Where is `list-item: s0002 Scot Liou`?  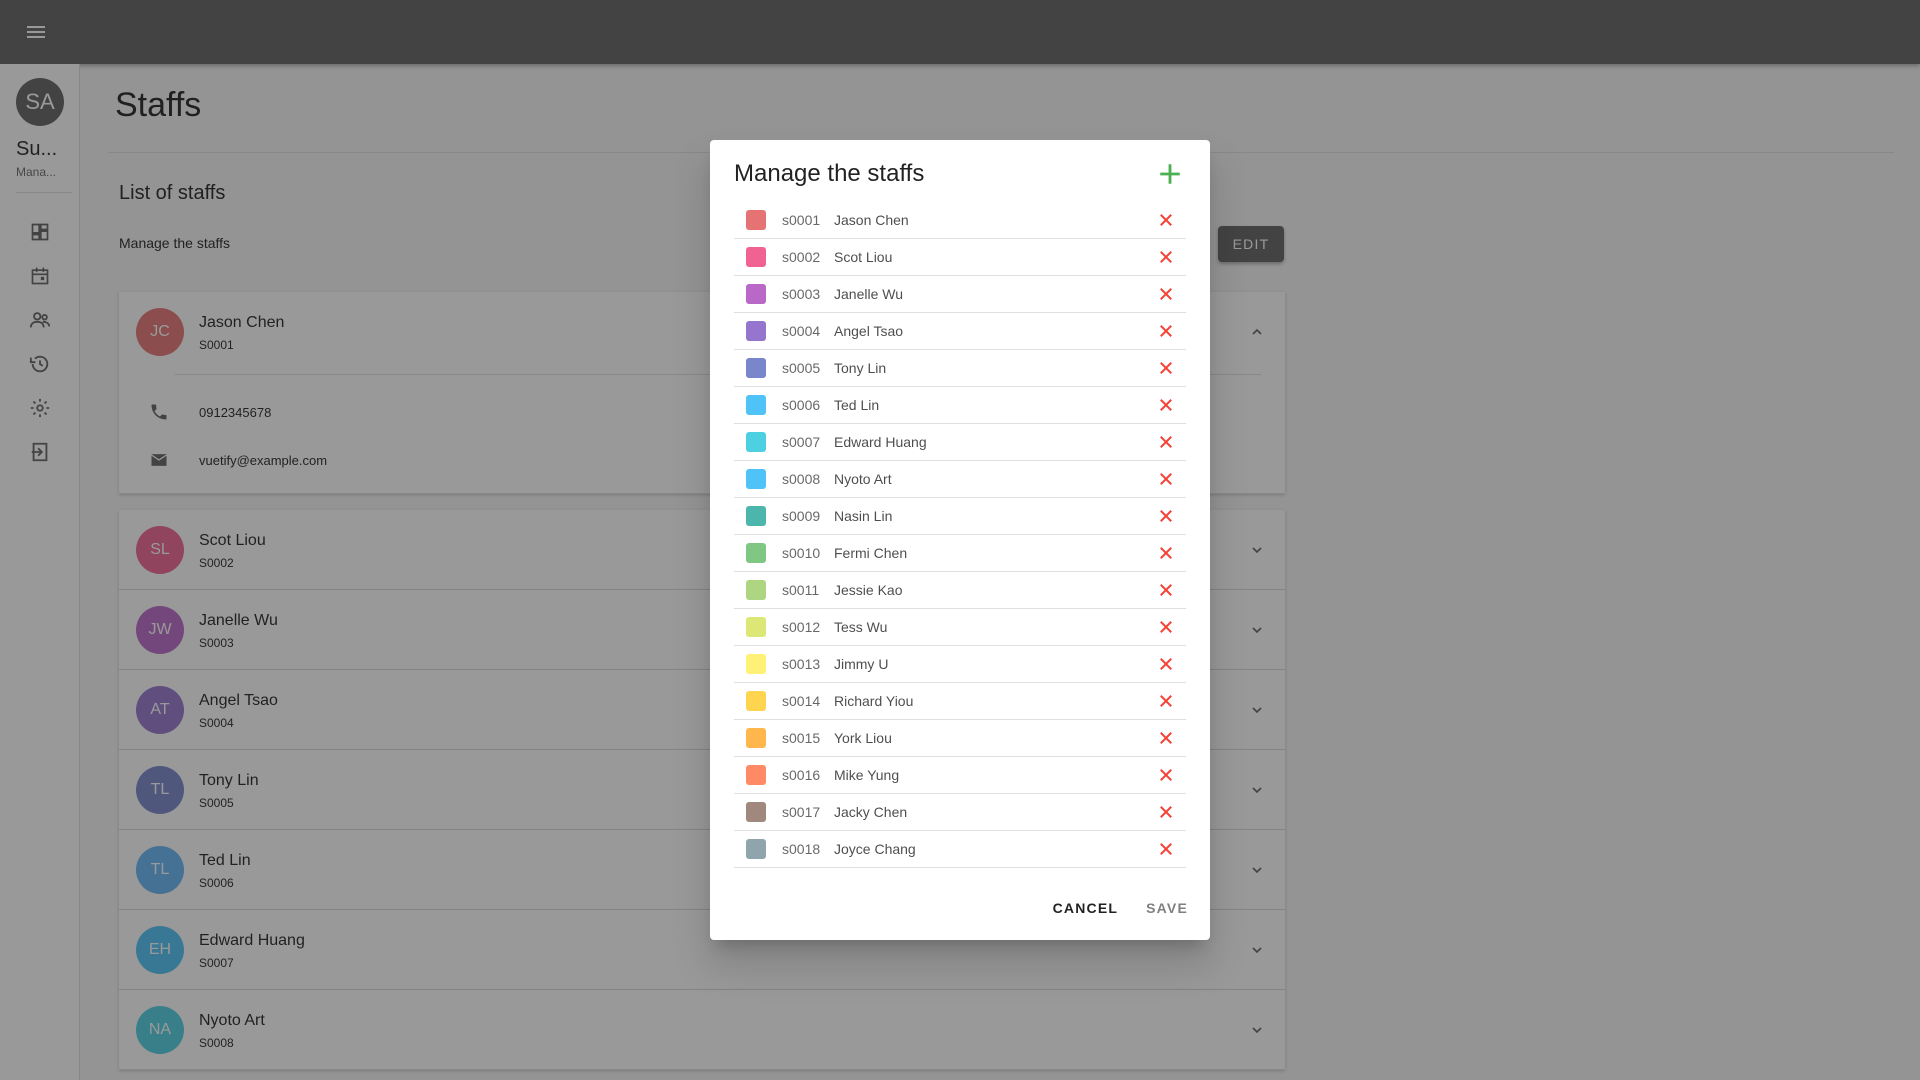 list-item: s0002 Scot Liou is located at coordinates (960, 257).